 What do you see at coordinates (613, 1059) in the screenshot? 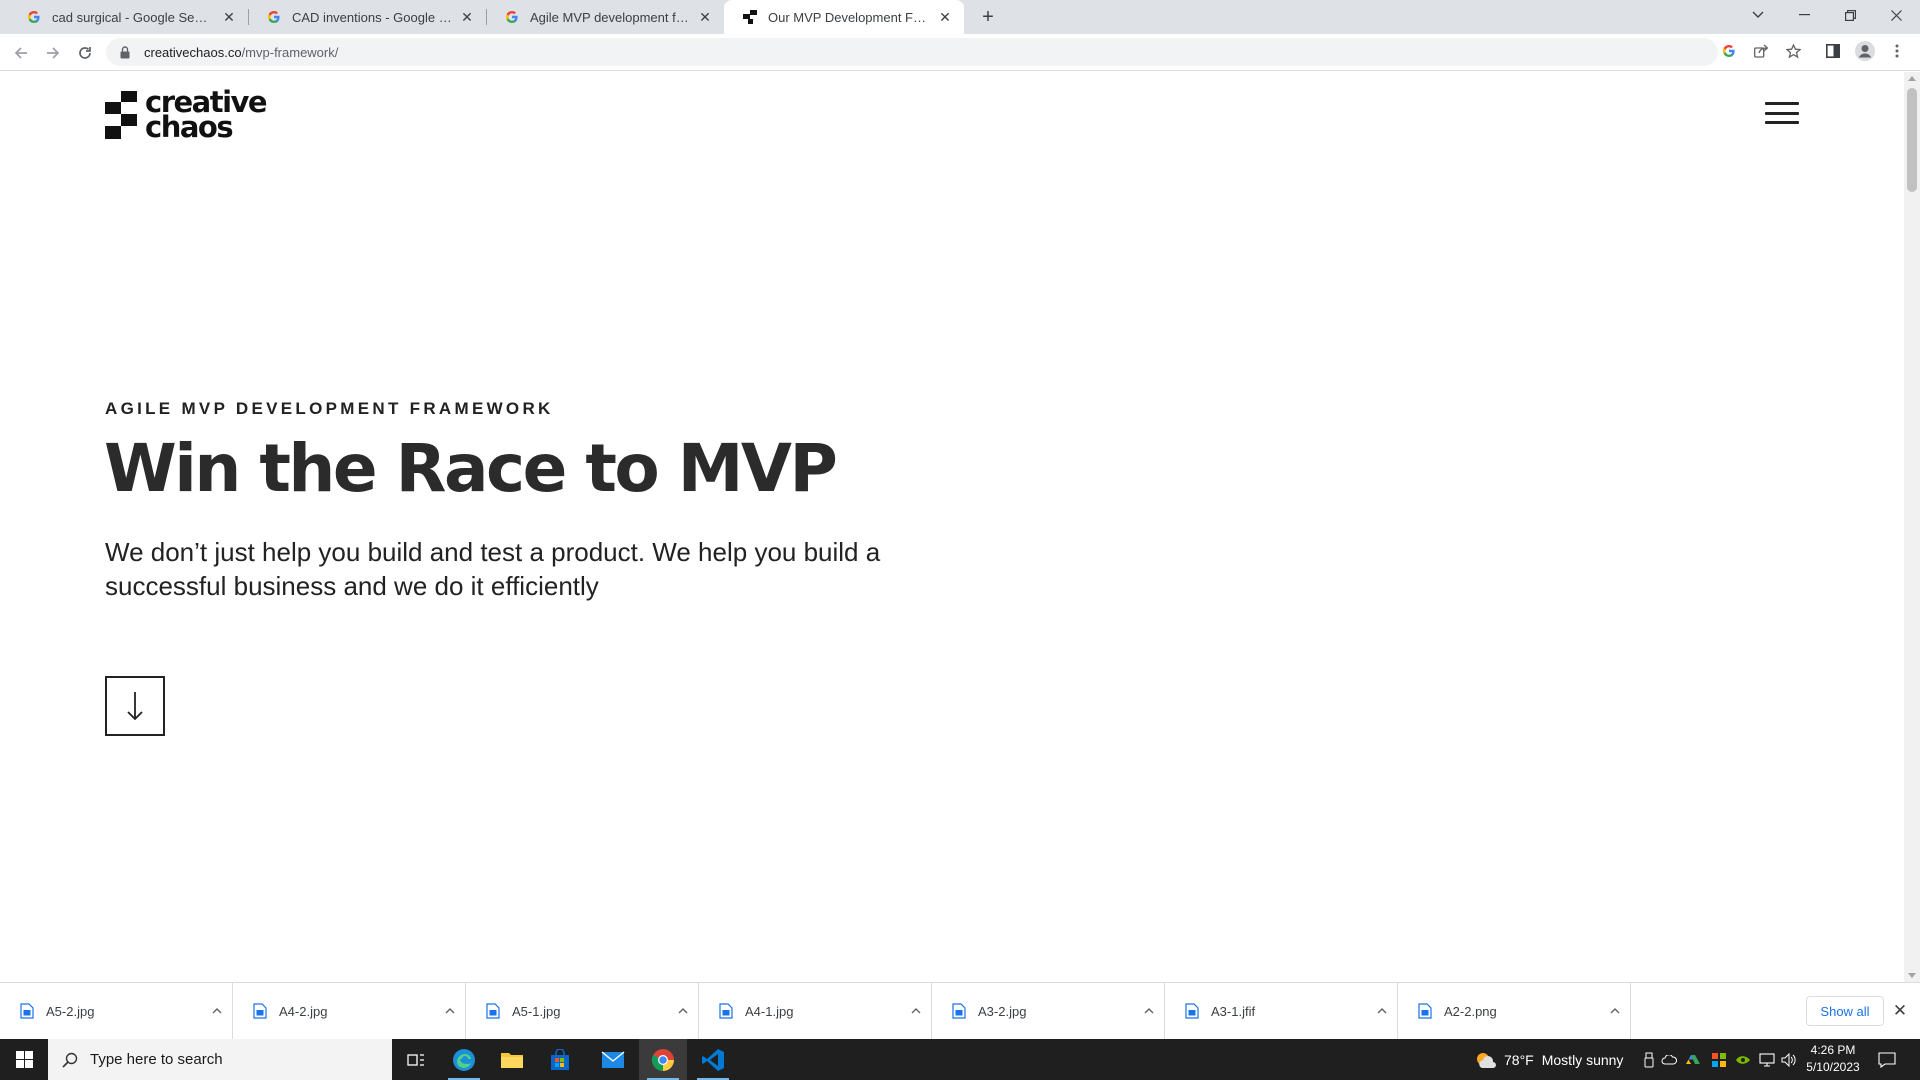
I see `mail-app-button` at bounding box center [613, 1059].